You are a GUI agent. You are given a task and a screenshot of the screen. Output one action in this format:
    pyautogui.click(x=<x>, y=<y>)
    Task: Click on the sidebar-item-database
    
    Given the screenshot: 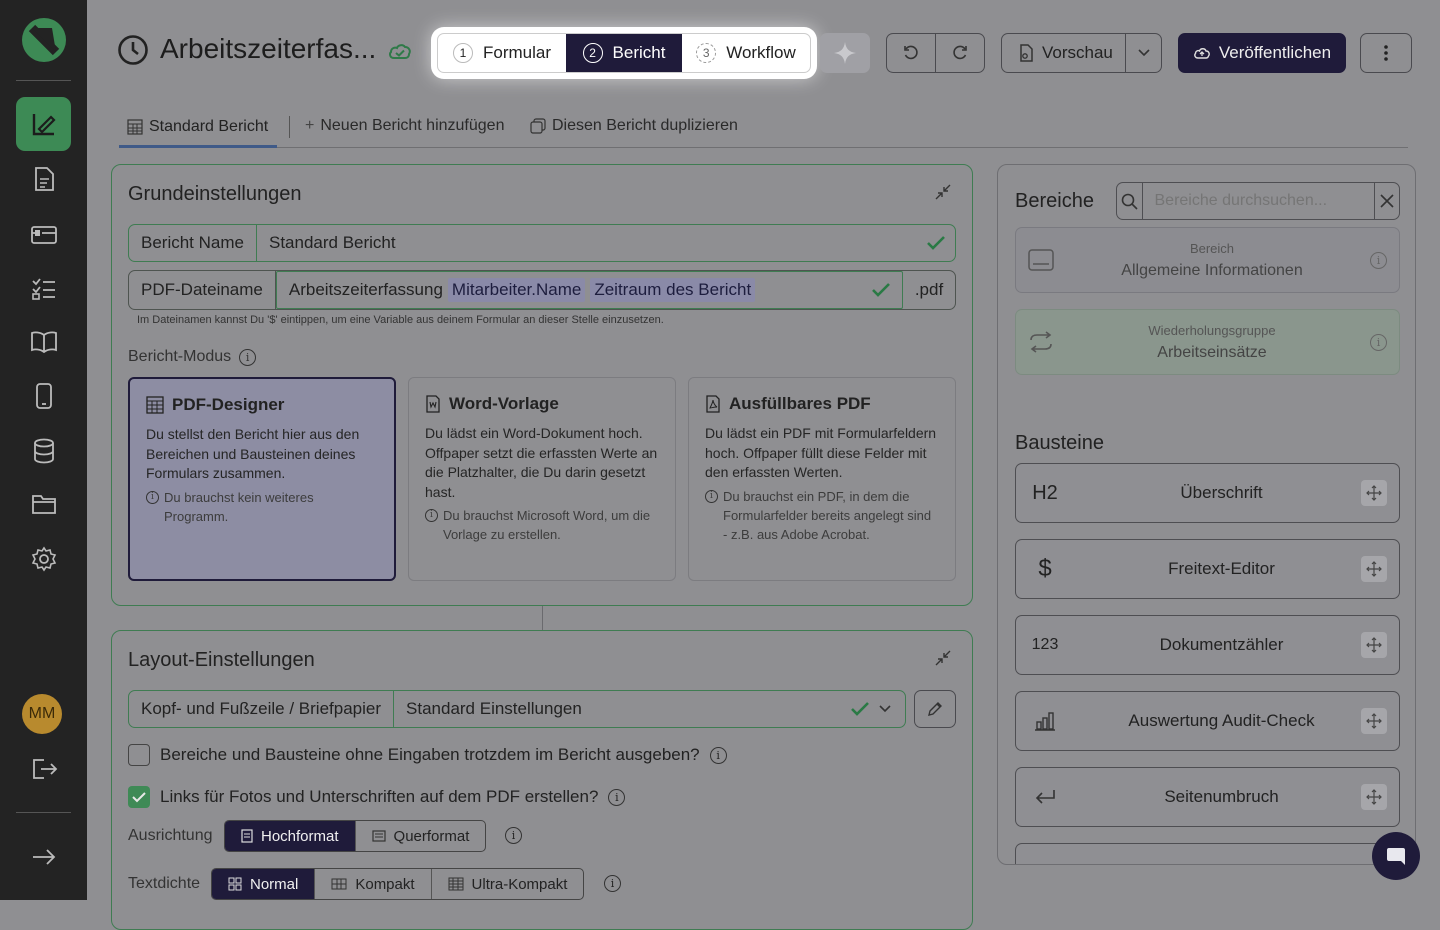 What is the action you would take?
    pyautogui.click(x=43, y=451)
    